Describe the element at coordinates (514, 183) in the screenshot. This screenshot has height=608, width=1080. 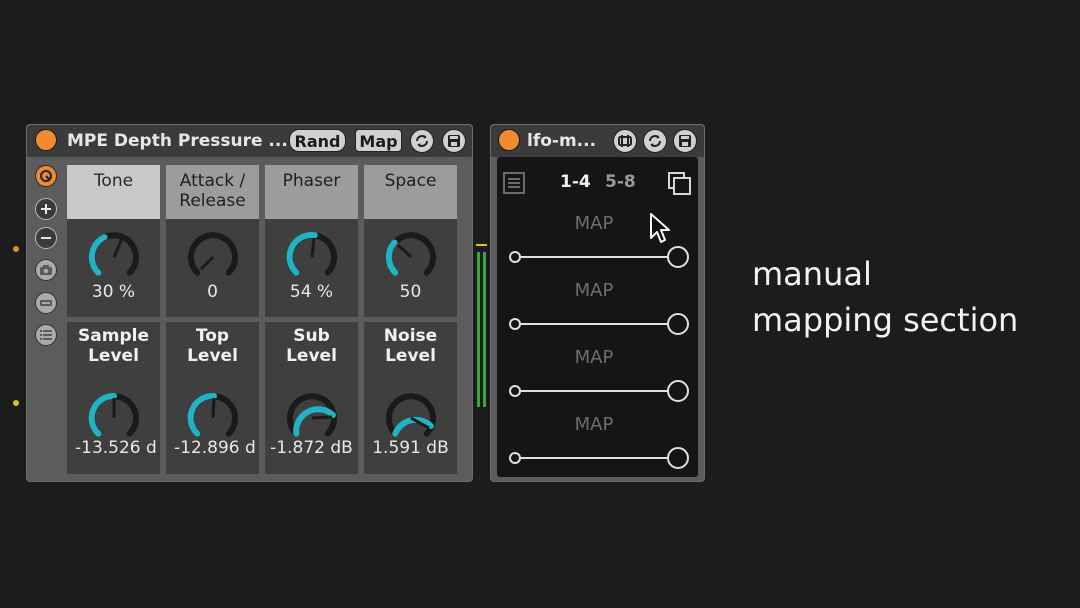
I see `menu-icon` at that location.